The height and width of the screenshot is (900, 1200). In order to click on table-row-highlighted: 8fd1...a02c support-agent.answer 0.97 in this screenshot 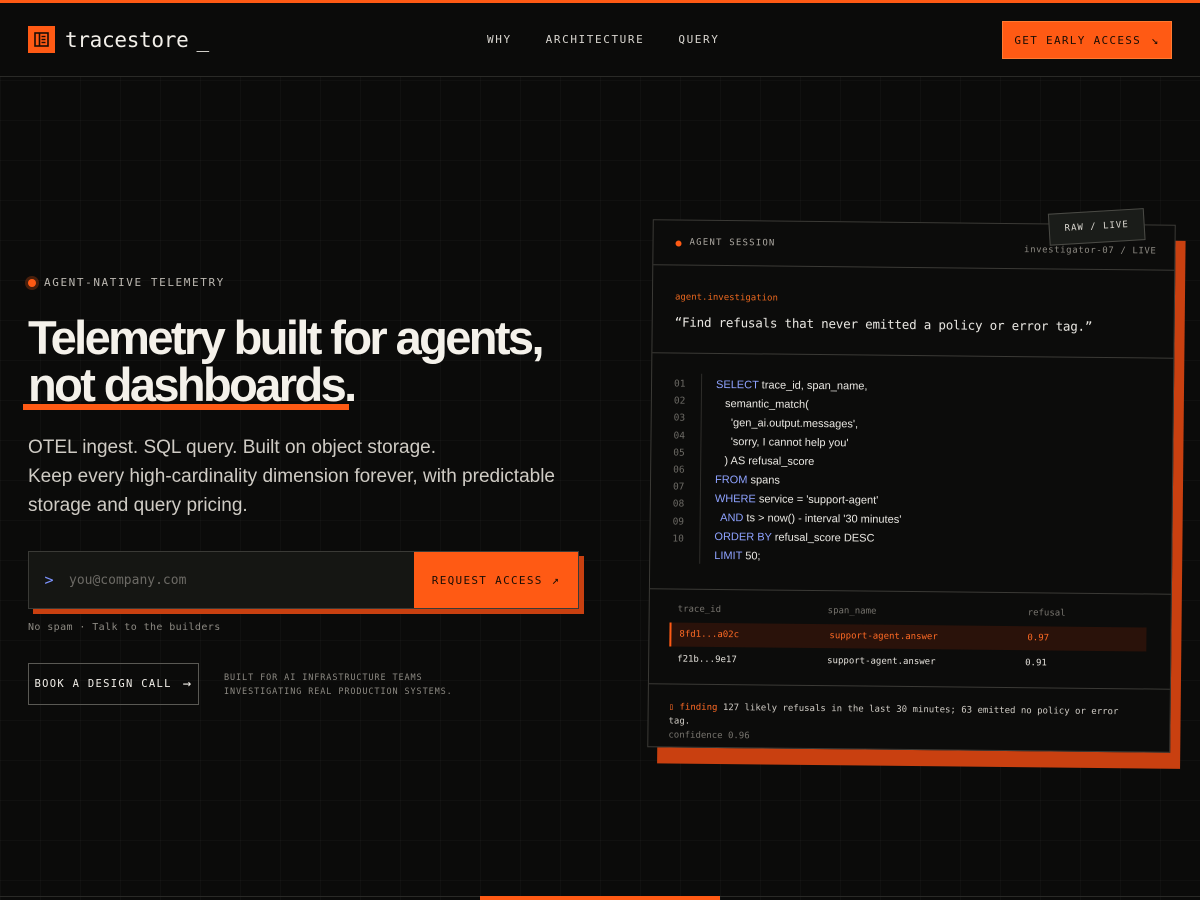, I will do `click(908, 637)`.